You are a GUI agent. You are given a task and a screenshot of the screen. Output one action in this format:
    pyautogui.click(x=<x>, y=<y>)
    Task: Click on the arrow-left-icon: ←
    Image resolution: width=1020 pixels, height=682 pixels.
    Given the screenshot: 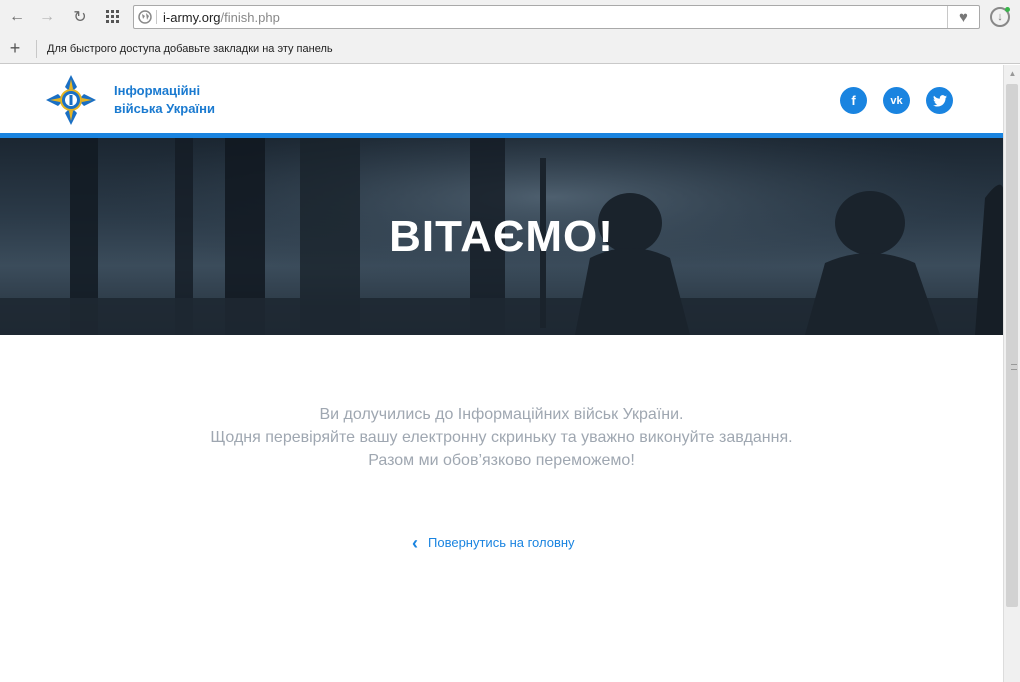 What is the action you would take?
    pyautogui.click(x=17, y=16)
    